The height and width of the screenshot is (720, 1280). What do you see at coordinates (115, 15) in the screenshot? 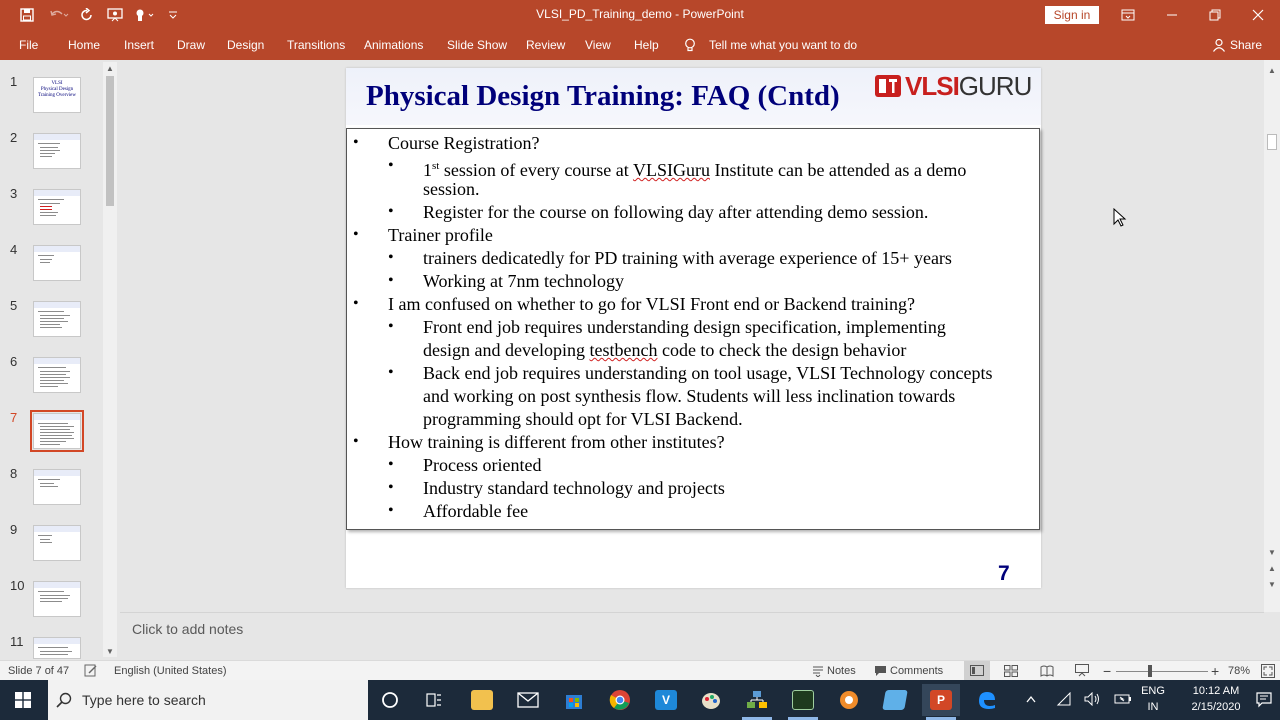
I see `present-icon` at bounding box center [115, 15].